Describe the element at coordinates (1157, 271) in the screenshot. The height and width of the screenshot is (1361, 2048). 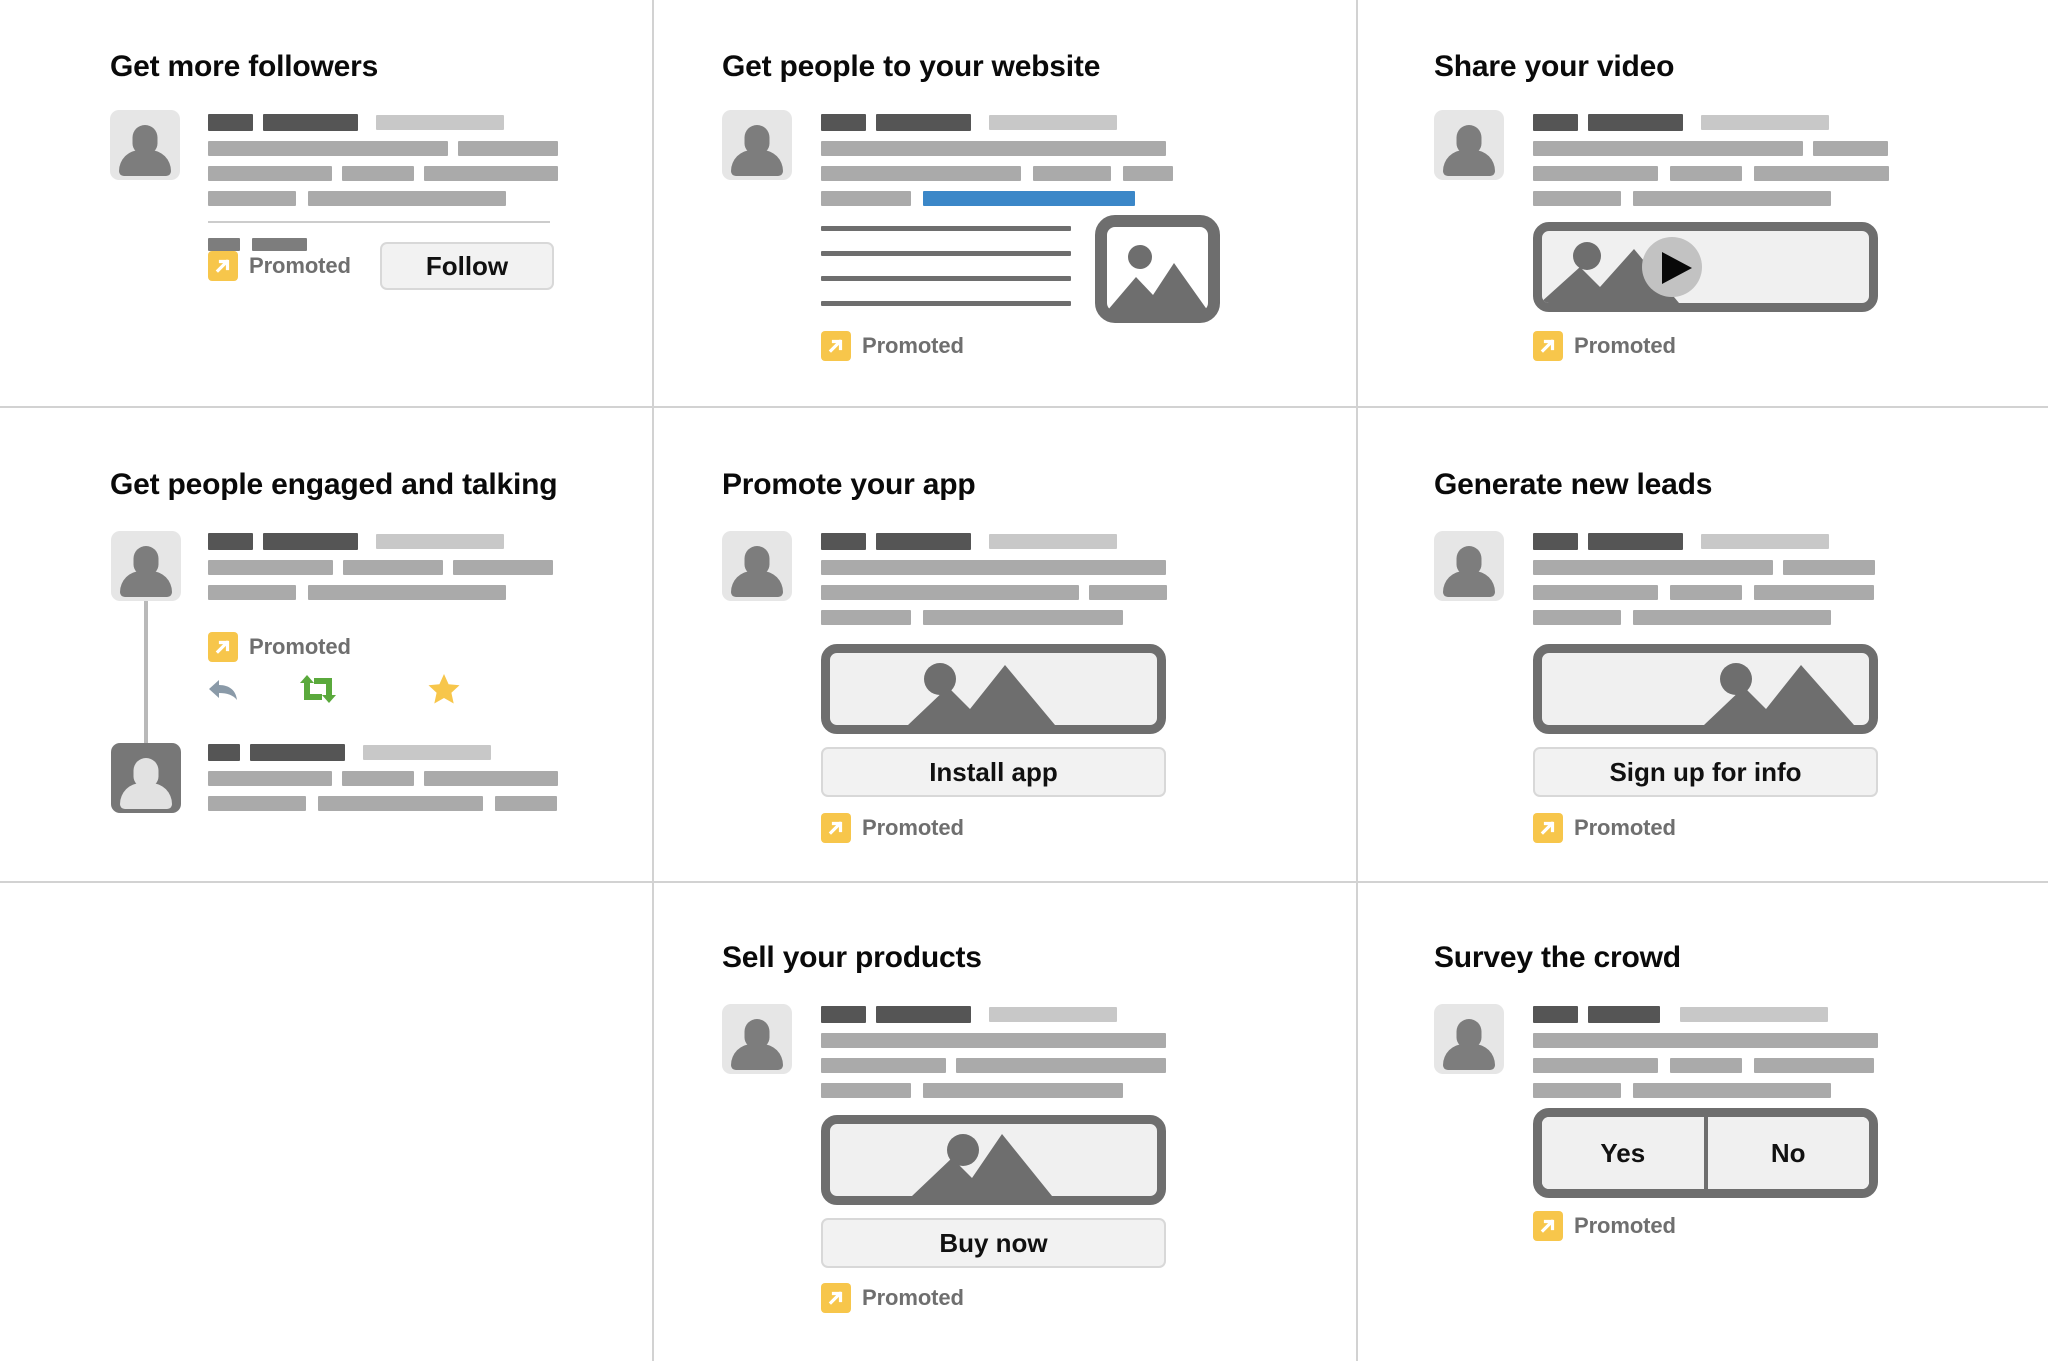
I see `photo-icon` at that location.